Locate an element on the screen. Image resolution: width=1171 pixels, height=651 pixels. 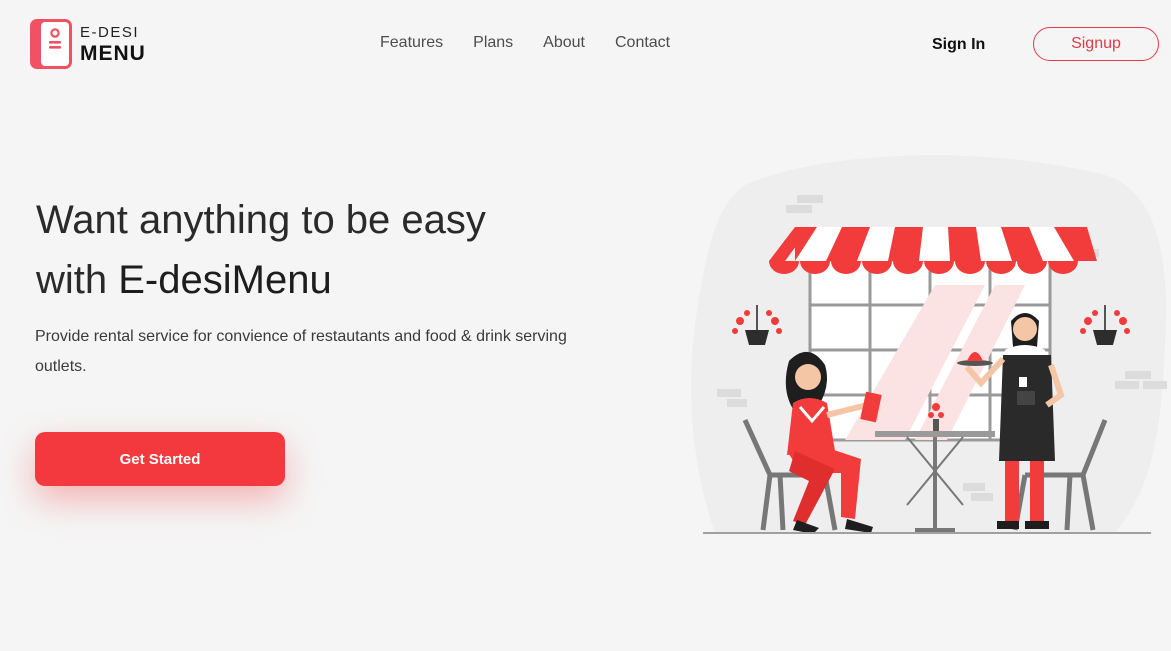
hero-title-brand: E-desiMenu is located at coordinates (225, 280).